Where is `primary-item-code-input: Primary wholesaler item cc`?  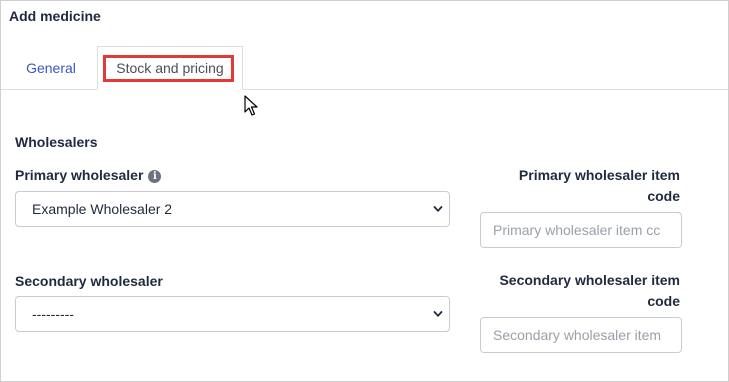
primary-item-code-input: Primary wholesaler item cc is located at coordinates (581, 230).